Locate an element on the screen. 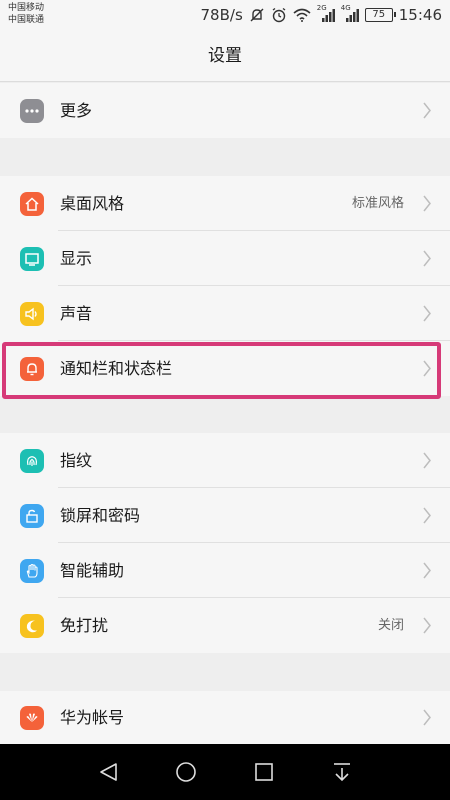 This screenshot has width=450, height=800. carrier-2: 中国联通 is located at coordinates (26, 20).